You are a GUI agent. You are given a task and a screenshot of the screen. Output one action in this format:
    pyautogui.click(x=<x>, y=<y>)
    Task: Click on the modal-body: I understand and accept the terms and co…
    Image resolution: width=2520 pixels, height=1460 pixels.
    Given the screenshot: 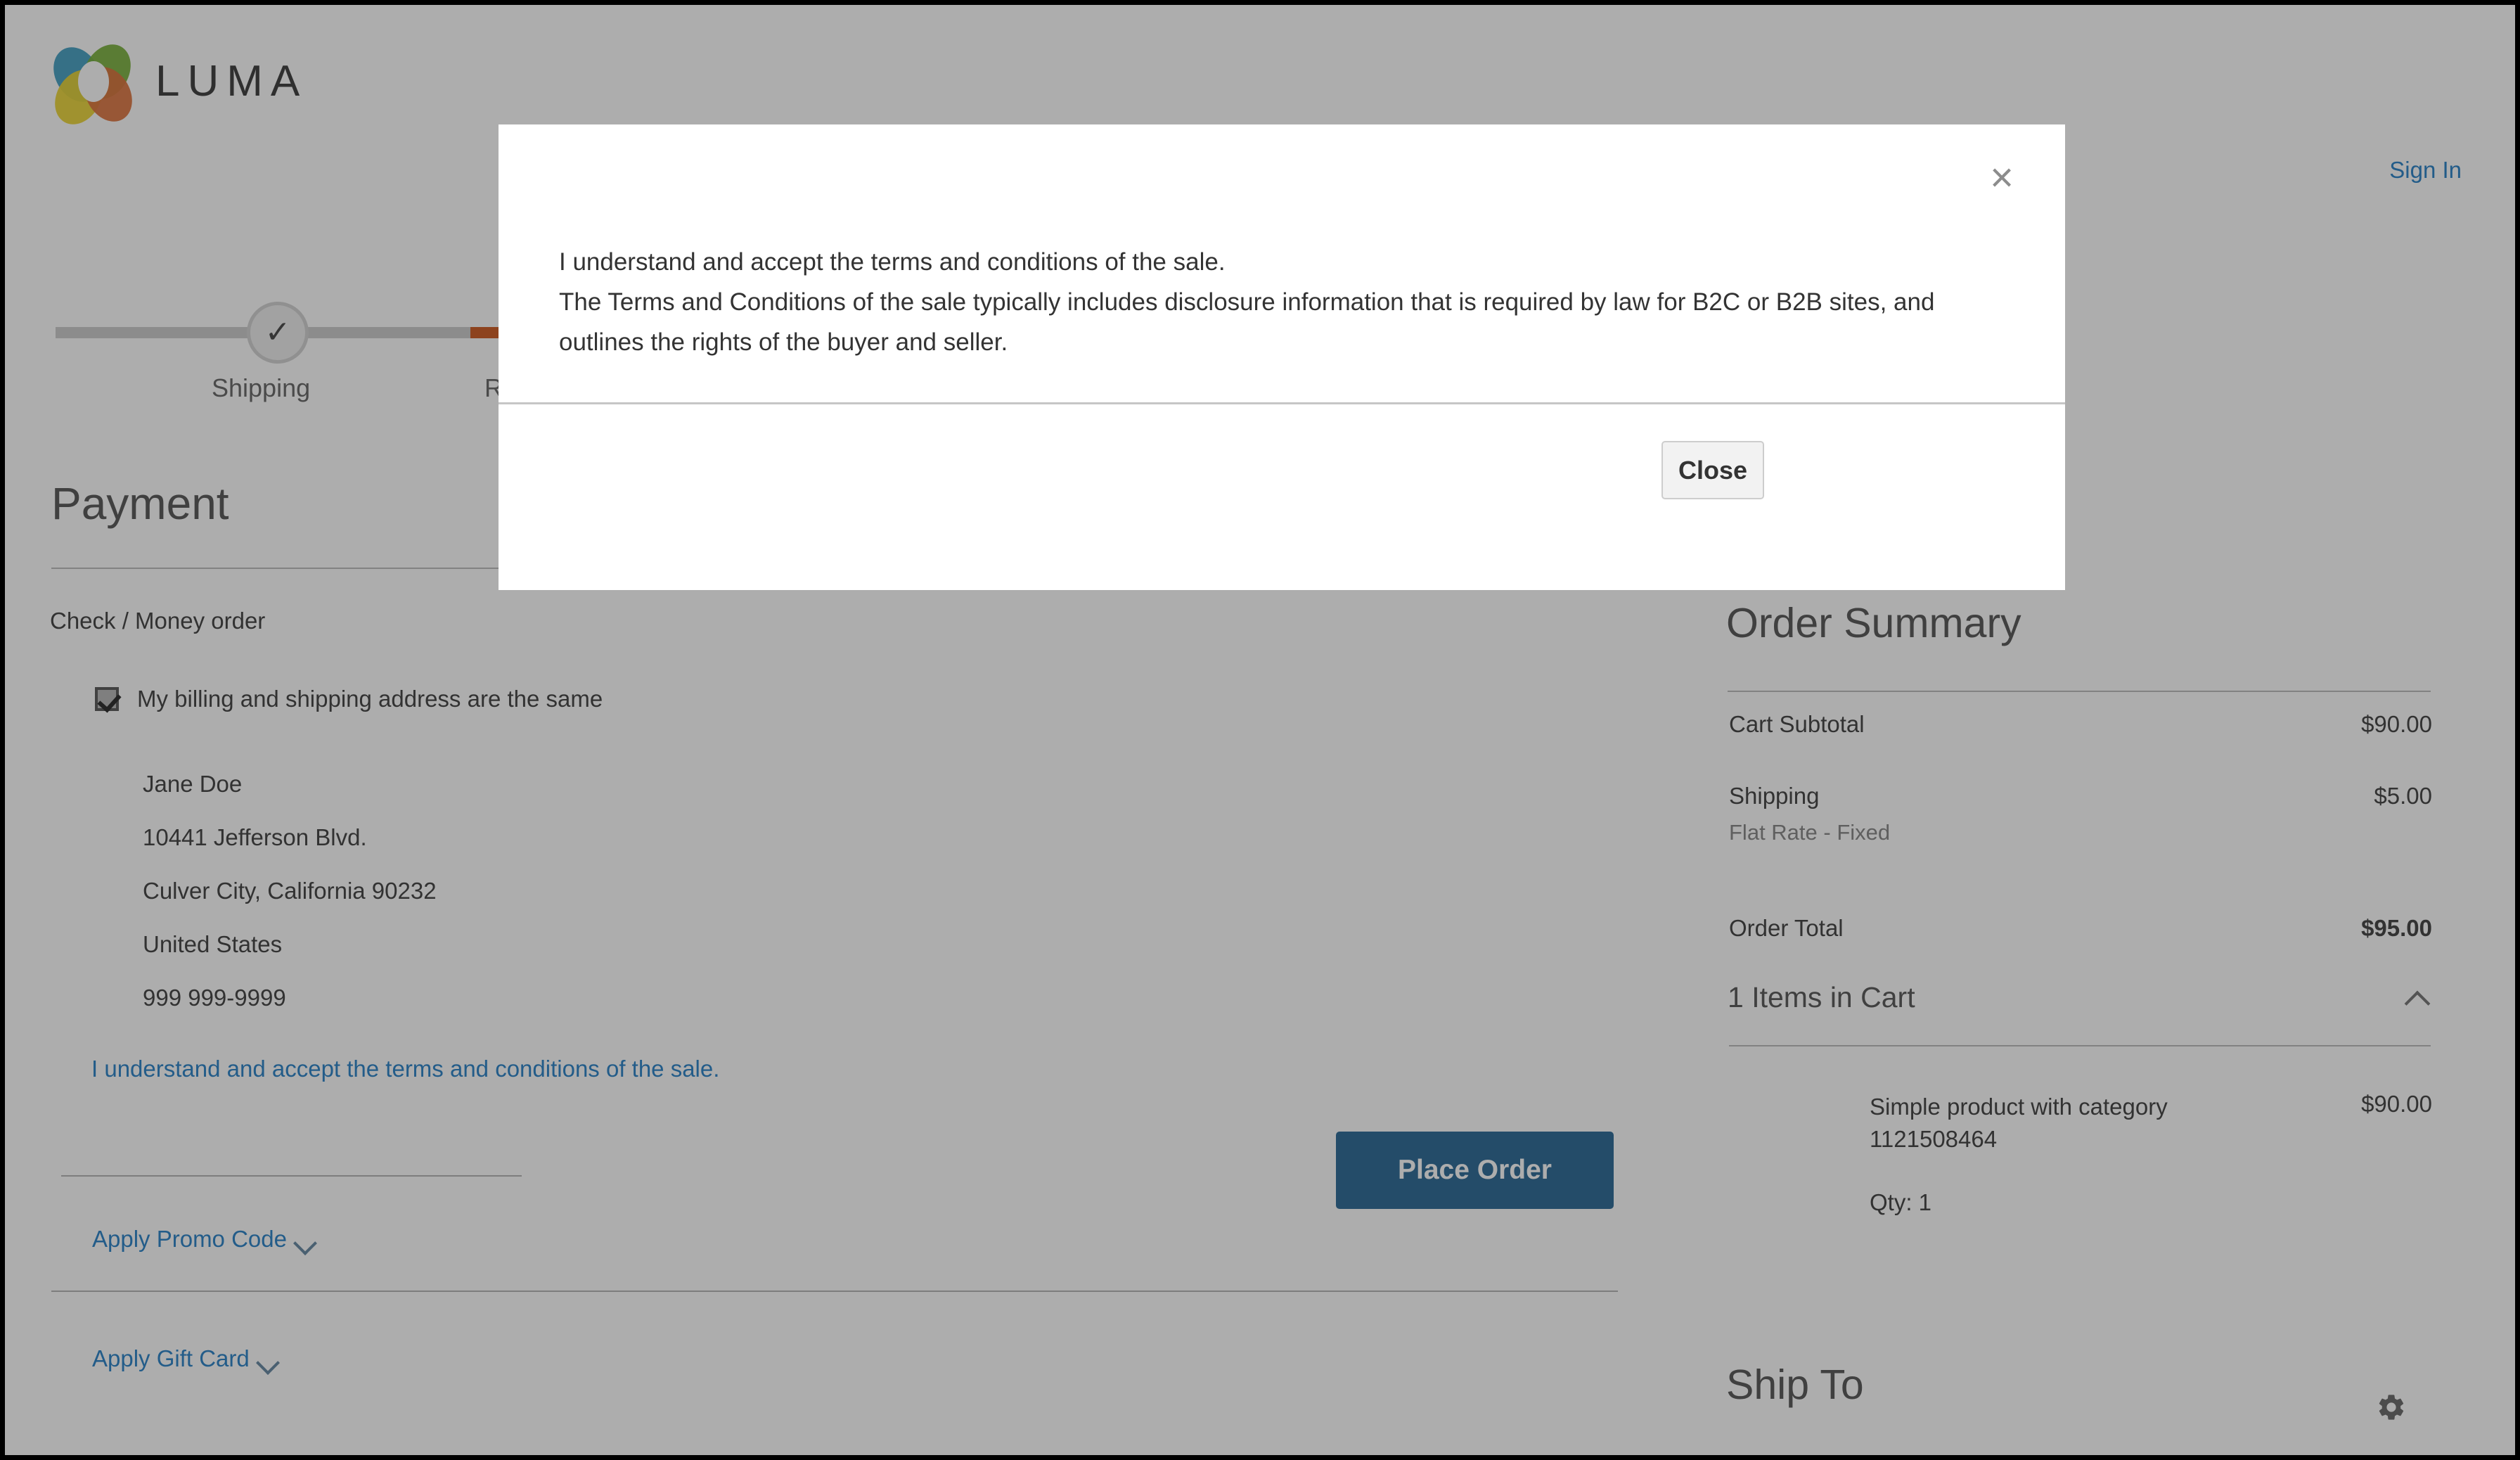 What is the action you would take?
    pyautogui.click(x=1279, y=302)
    